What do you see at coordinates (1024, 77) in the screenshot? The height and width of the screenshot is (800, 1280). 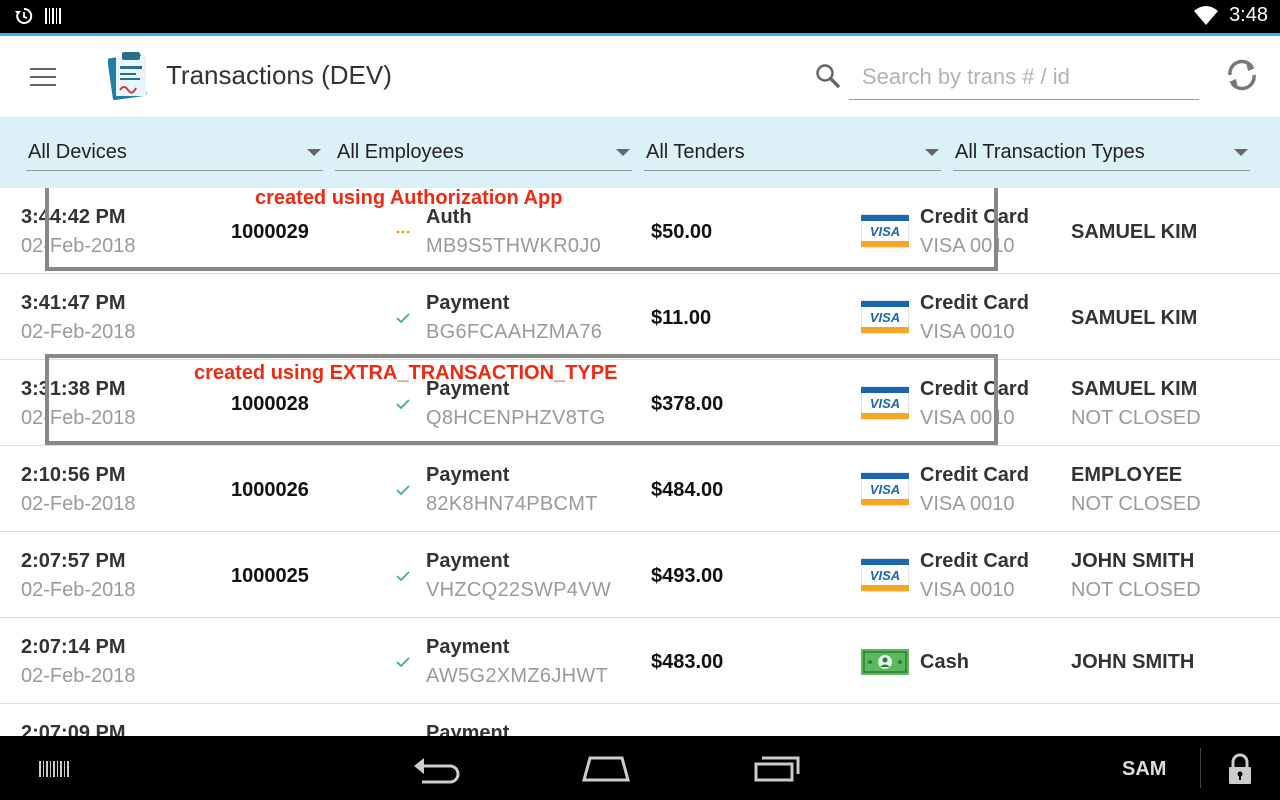 I see `search-input` at bounding box center [1024, 77].